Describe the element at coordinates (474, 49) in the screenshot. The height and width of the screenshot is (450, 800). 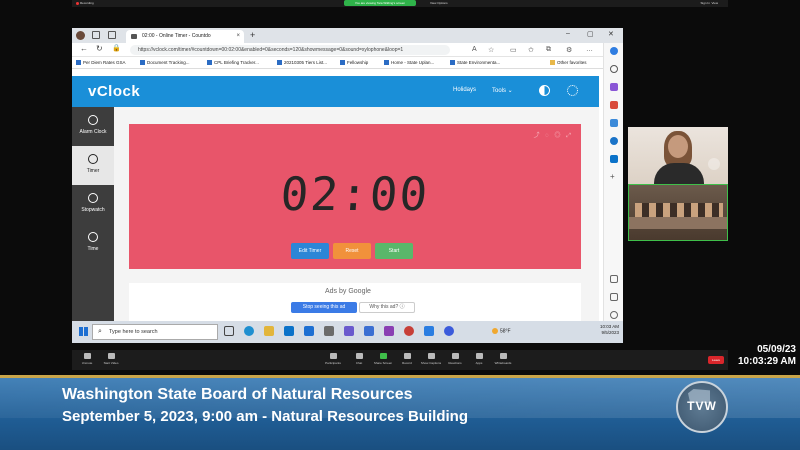
I see `read-aloud-icon: A` at that location.